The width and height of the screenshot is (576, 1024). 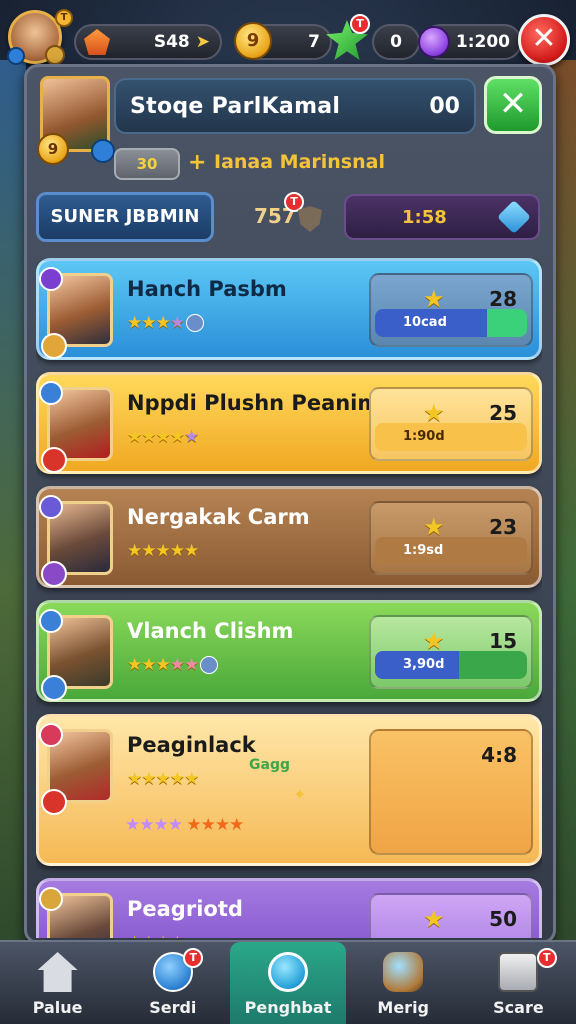 I want to click on bonus-label: Gagg, so click(x=269, y=765).